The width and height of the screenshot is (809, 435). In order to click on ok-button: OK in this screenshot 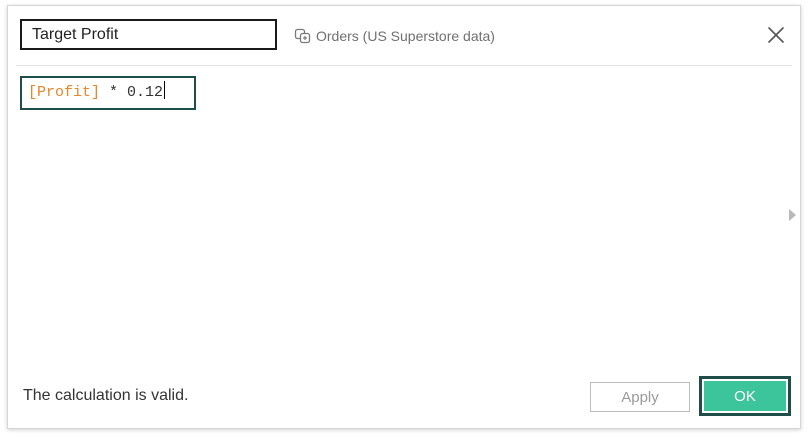, I will do `click(745, 396)`.